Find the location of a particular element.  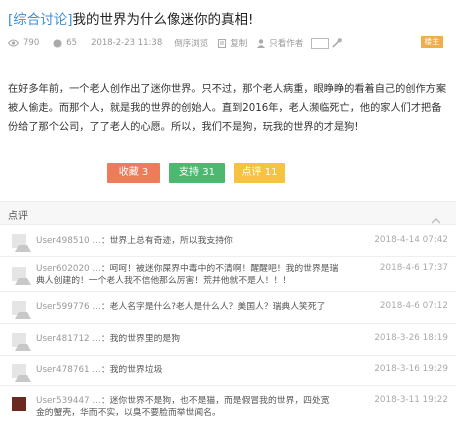

comment-time: 2018-4-14 07:42 is located at coordinates (411, 240).